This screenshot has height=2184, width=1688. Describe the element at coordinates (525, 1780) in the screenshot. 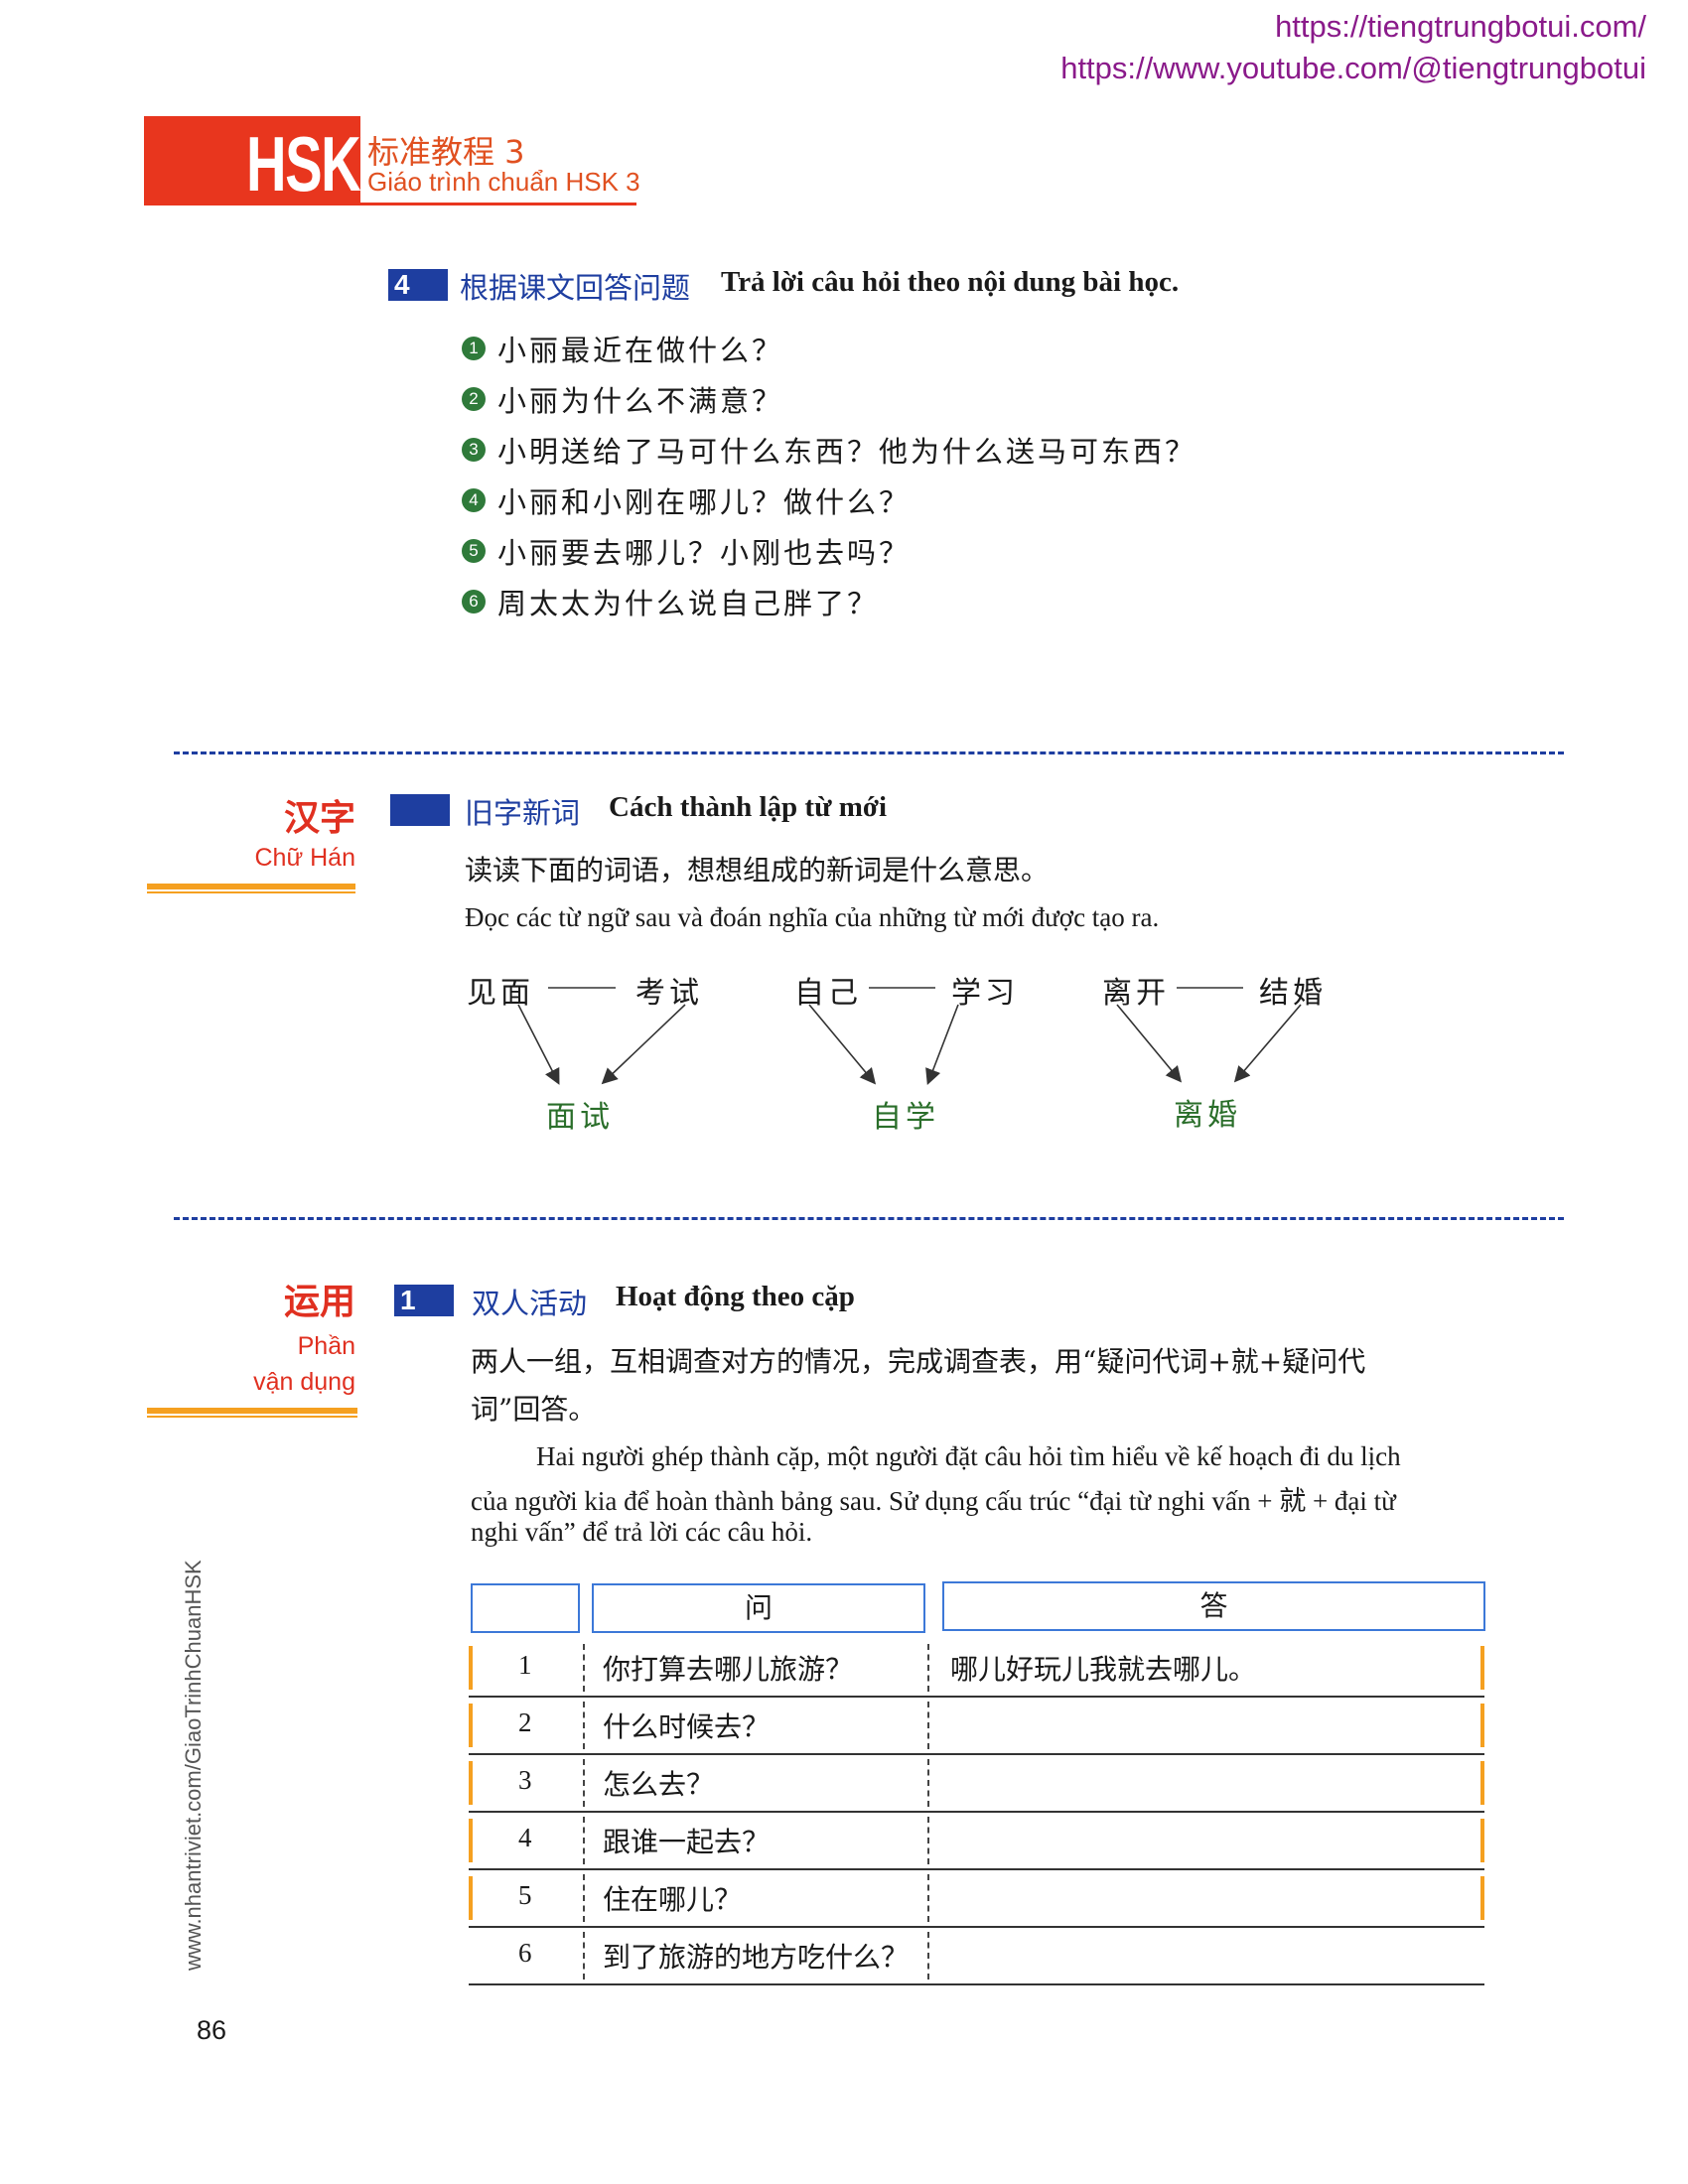

I see `row-number: 3` at that location.